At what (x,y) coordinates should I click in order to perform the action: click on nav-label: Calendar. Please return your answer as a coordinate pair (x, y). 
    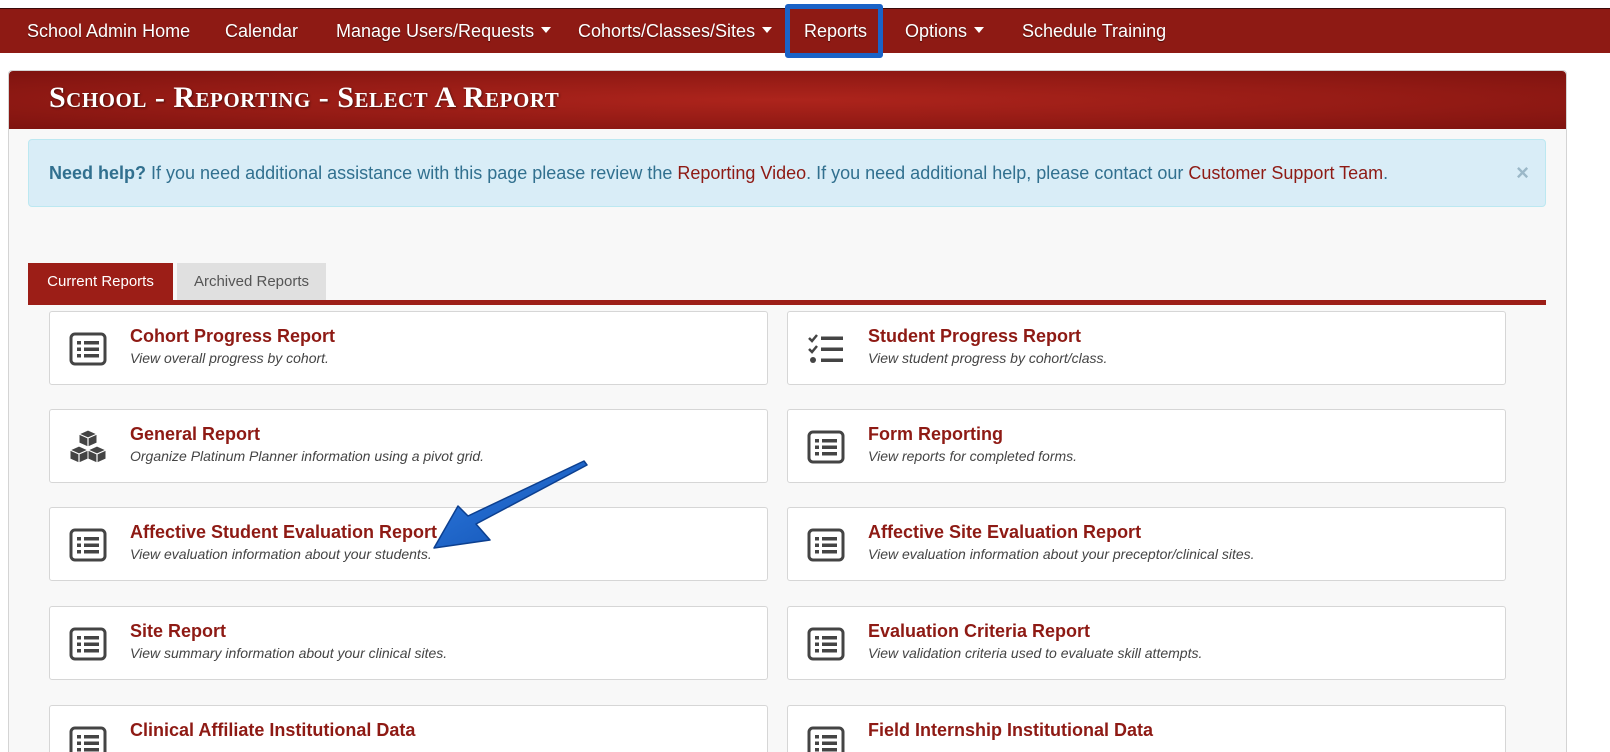
    Looking at the image, I should click on (262, 31).